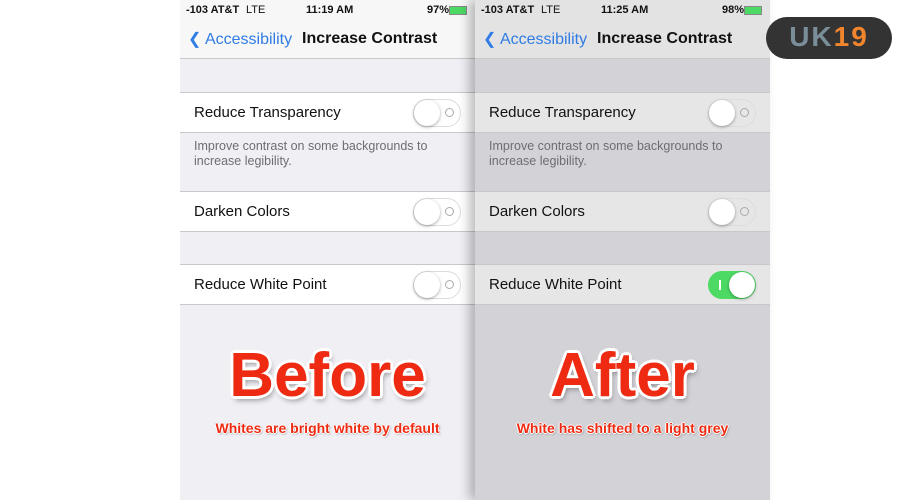  What do you see at coordinates (622, 428) in the screenshot?
I see `subcaption: White has shifted to a light grey` at bounding box center [622, 428].